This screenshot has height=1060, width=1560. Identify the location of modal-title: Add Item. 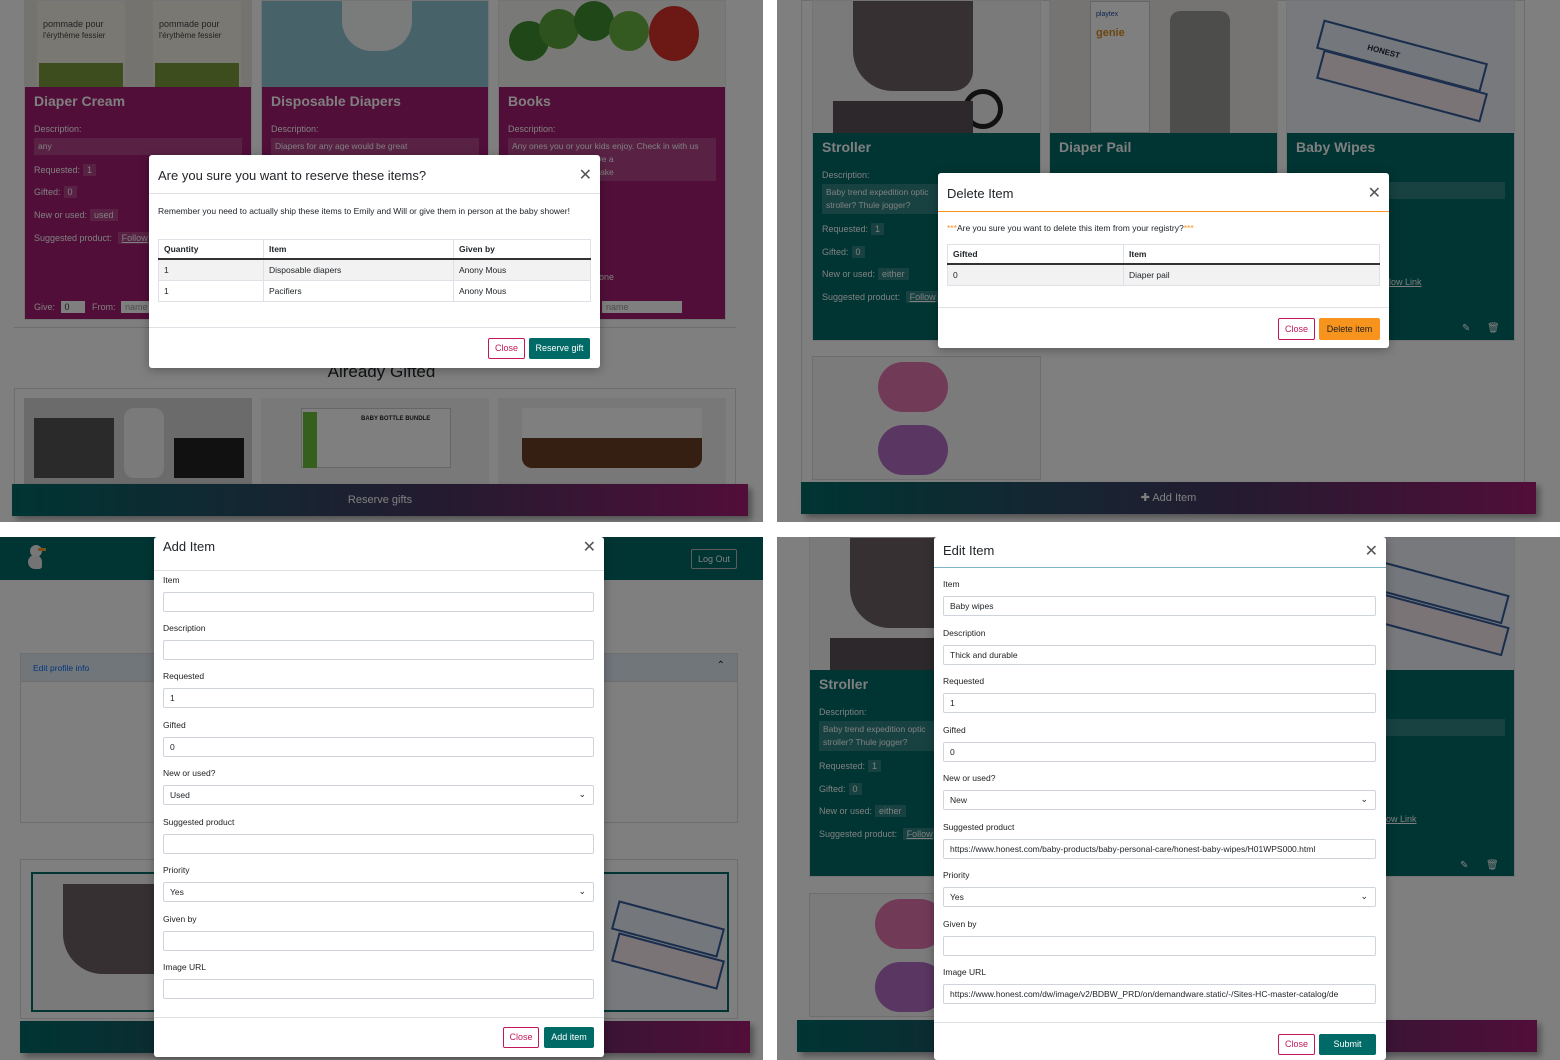
(189, 546).